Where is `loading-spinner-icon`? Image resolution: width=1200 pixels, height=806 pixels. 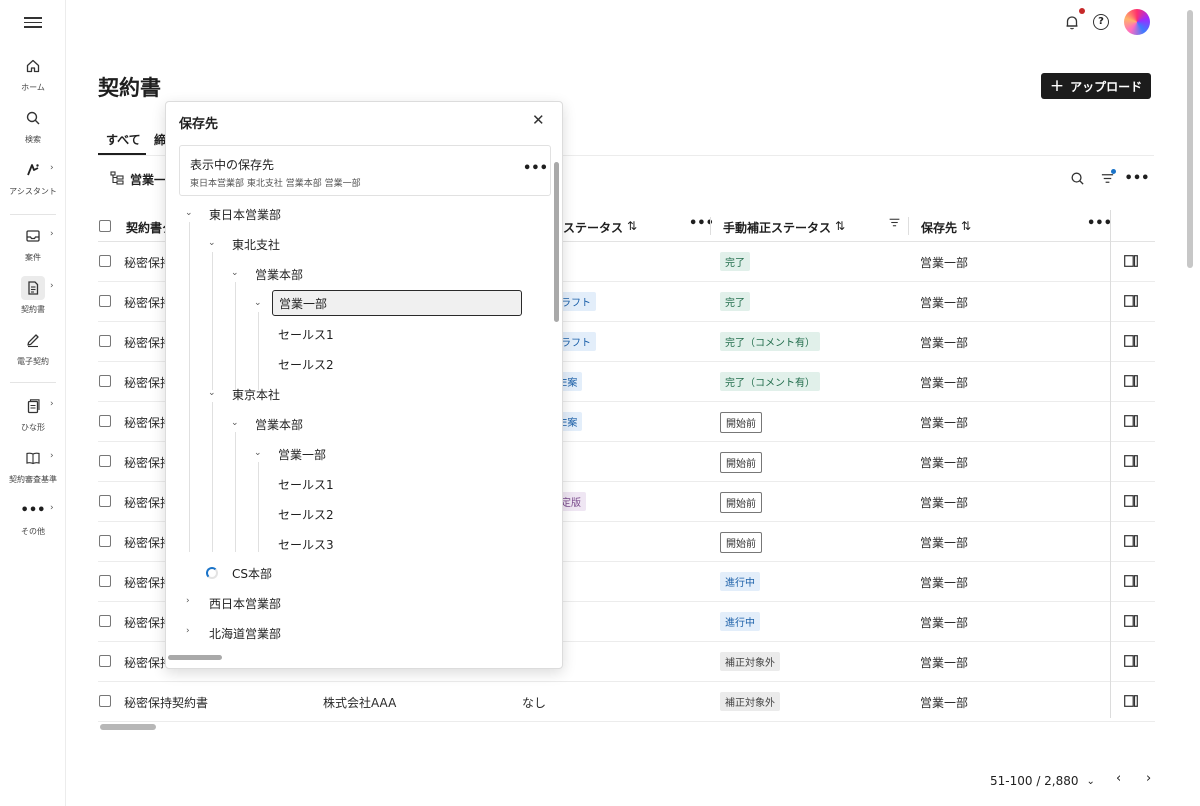
loading-spinner-icon is located at coordinates (212, 573).